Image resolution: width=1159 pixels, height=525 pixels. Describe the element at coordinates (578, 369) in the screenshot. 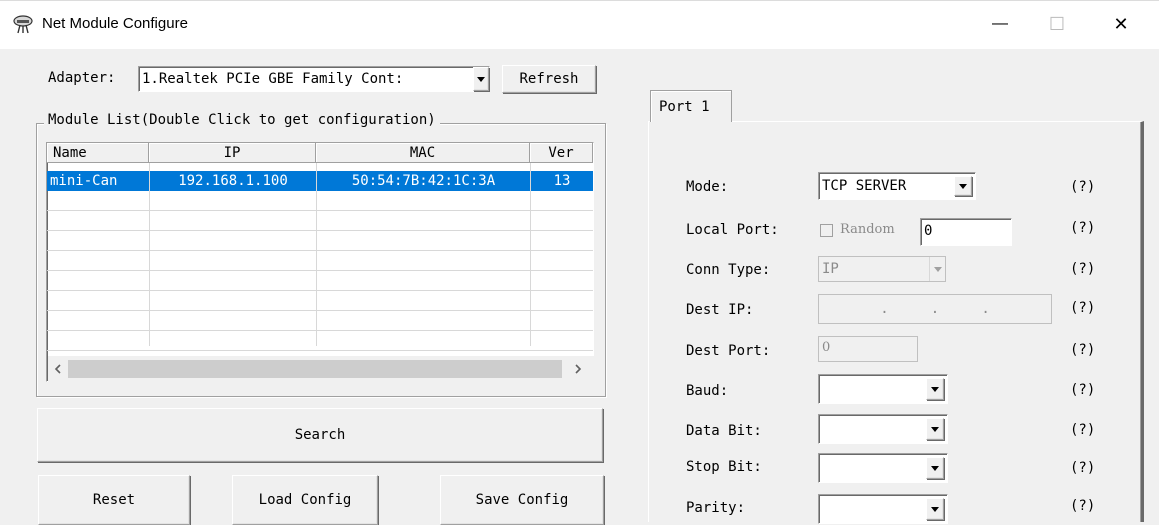

I see `scroll-right-icon` at that location.